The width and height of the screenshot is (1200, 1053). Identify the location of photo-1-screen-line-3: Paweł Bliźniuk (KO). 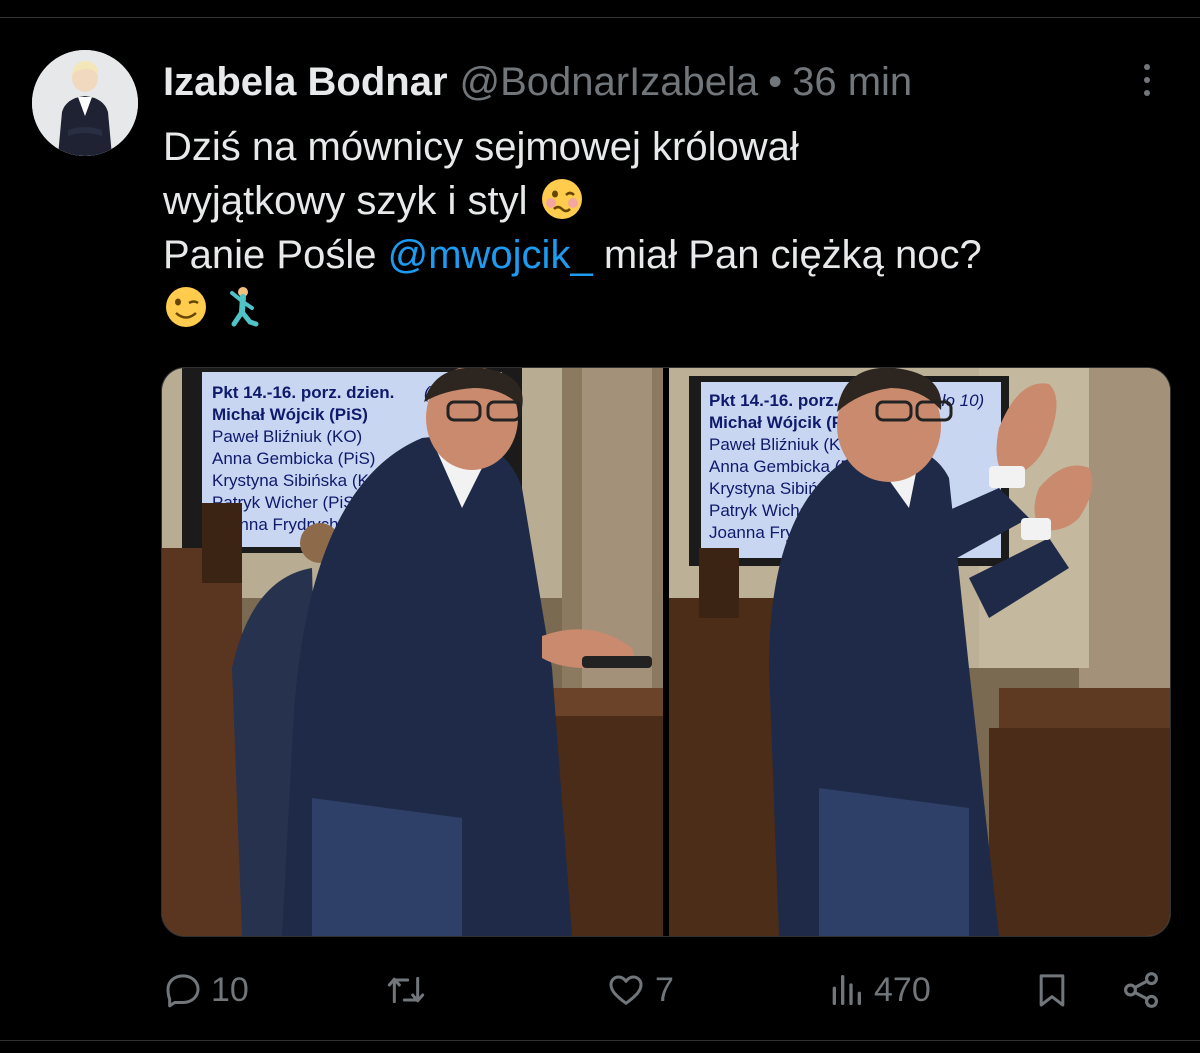
(287, 436).